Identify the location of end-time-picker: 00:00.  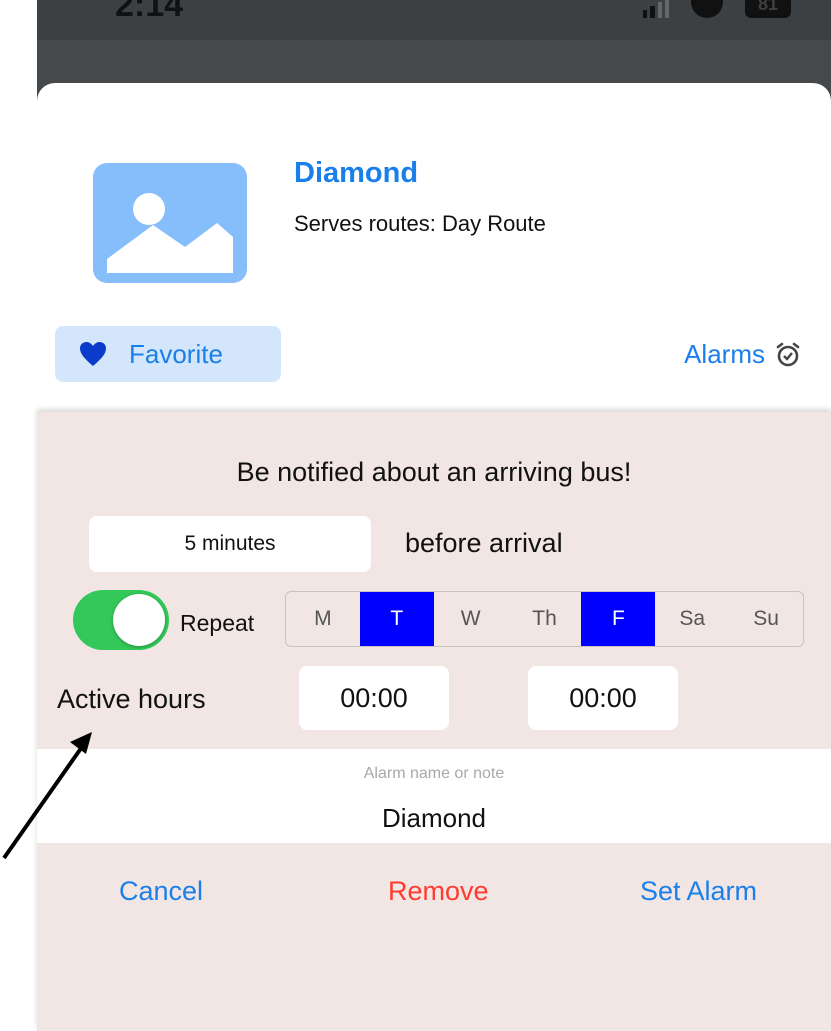
(603, 698).